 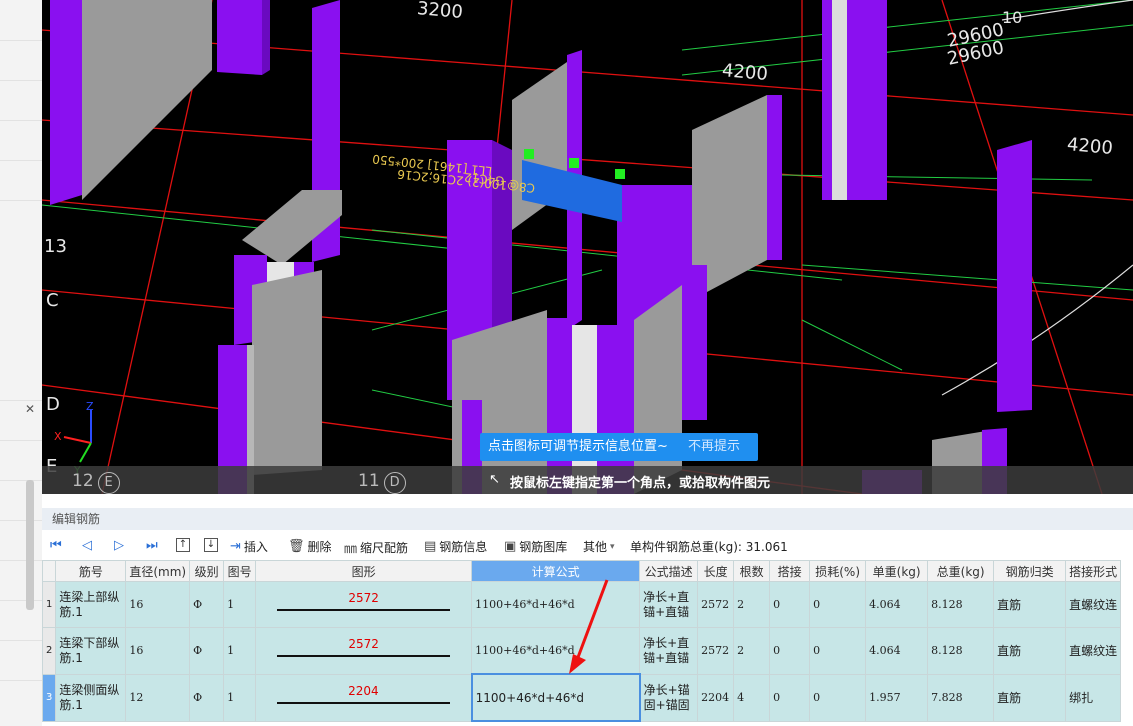 What do you see at coordinates (53, 404) in the screenshot?
I see `axis-label-d: D` at bounding box center [53, 404].